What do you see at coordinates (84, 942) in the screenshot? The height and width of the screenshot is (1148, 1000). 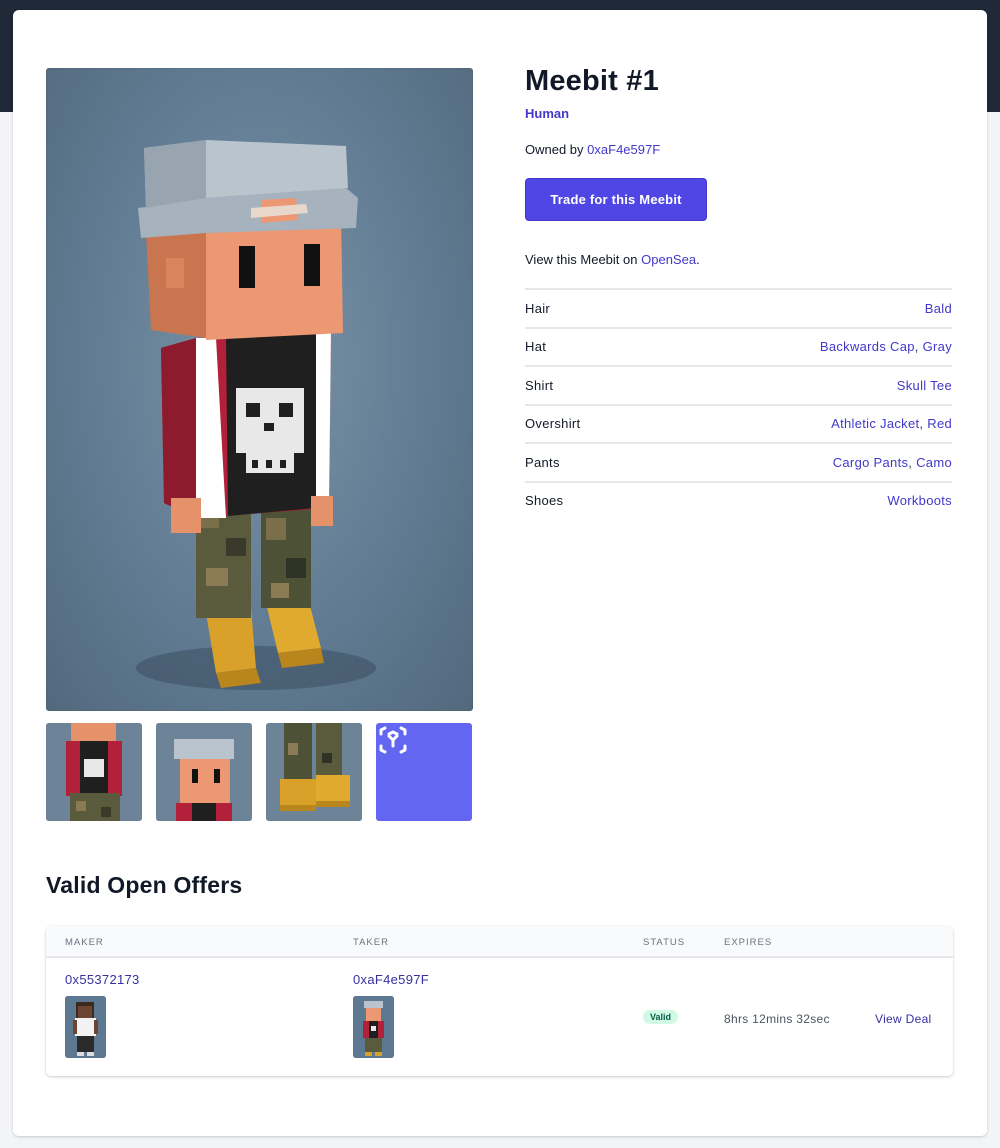 I see `column-header-maker: MAKER` at bounding box center [84, 942].